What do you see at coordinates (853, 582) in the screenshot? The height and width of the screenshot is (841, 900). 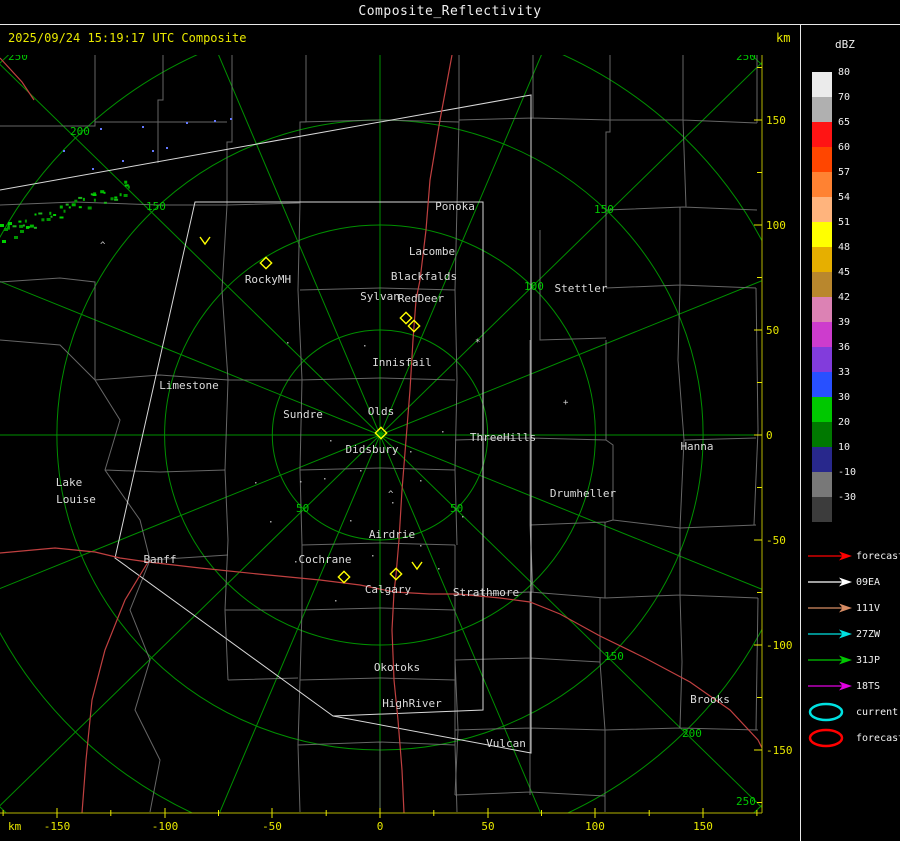 I see `legend-item-09EA: 09EA` at bounding box center [853, 582].